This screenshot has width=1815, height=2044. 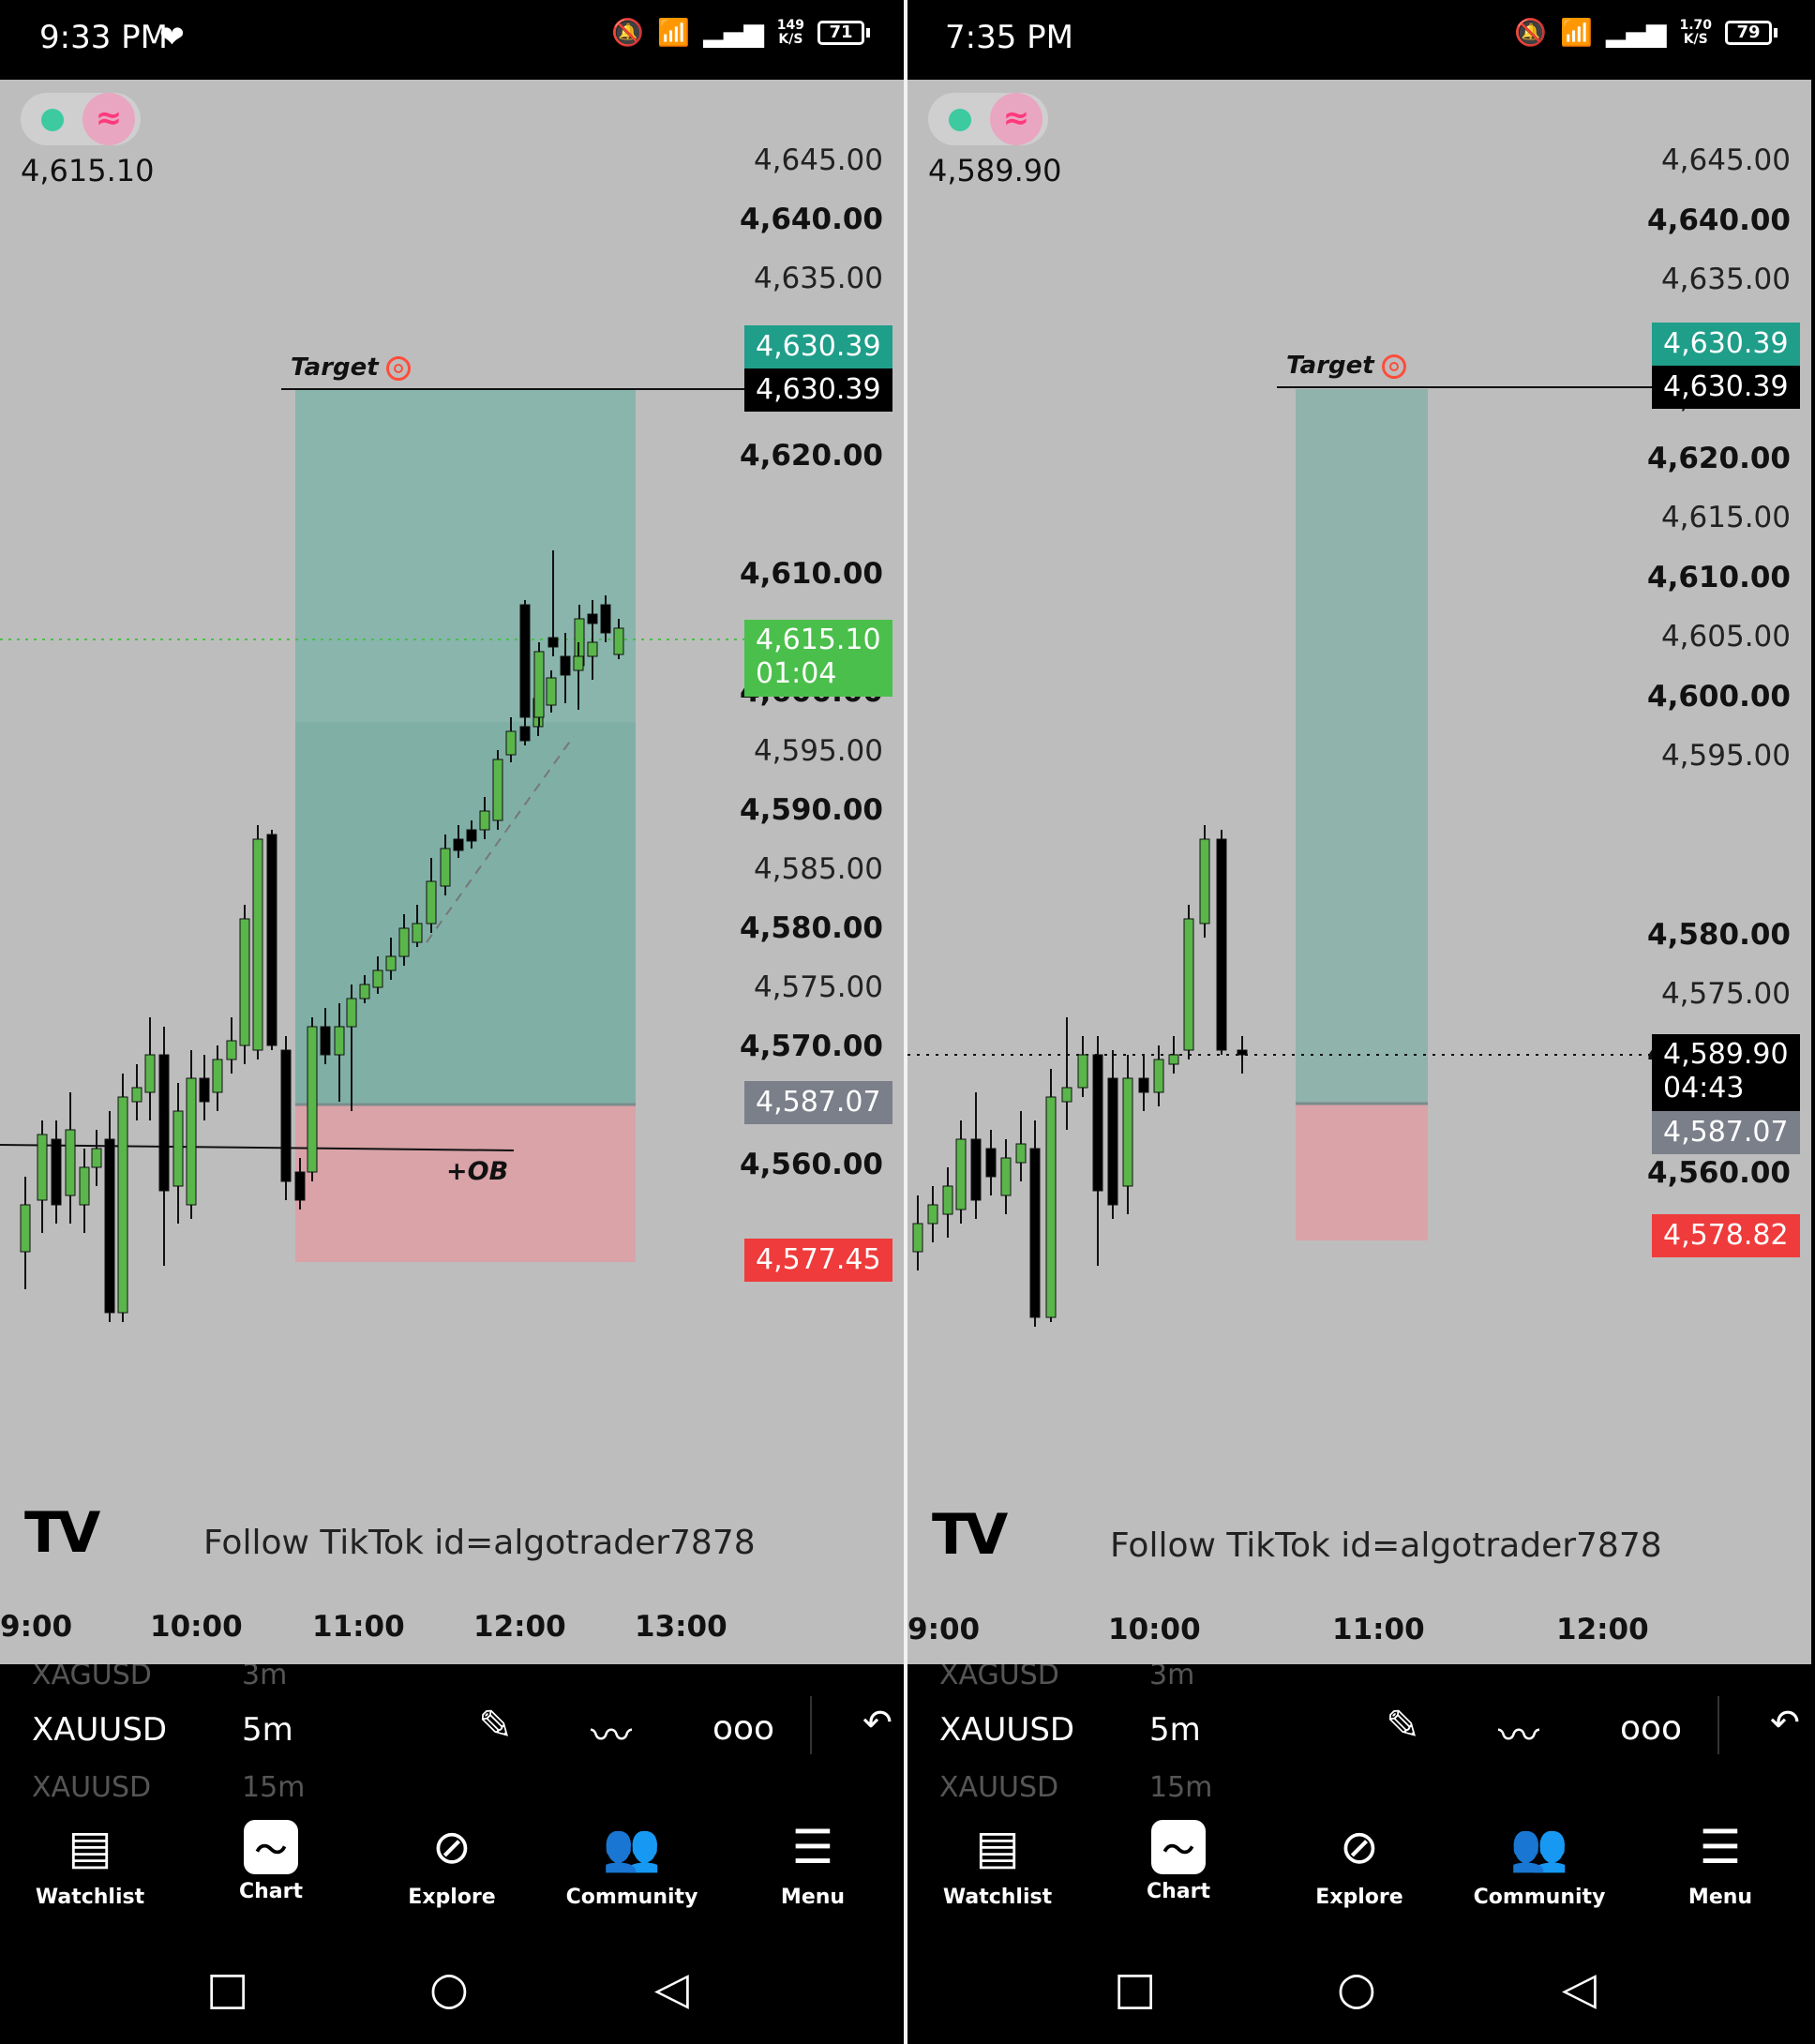 I want to click on price-axis-label: 4,570.00, so click(x=811, y=1047).